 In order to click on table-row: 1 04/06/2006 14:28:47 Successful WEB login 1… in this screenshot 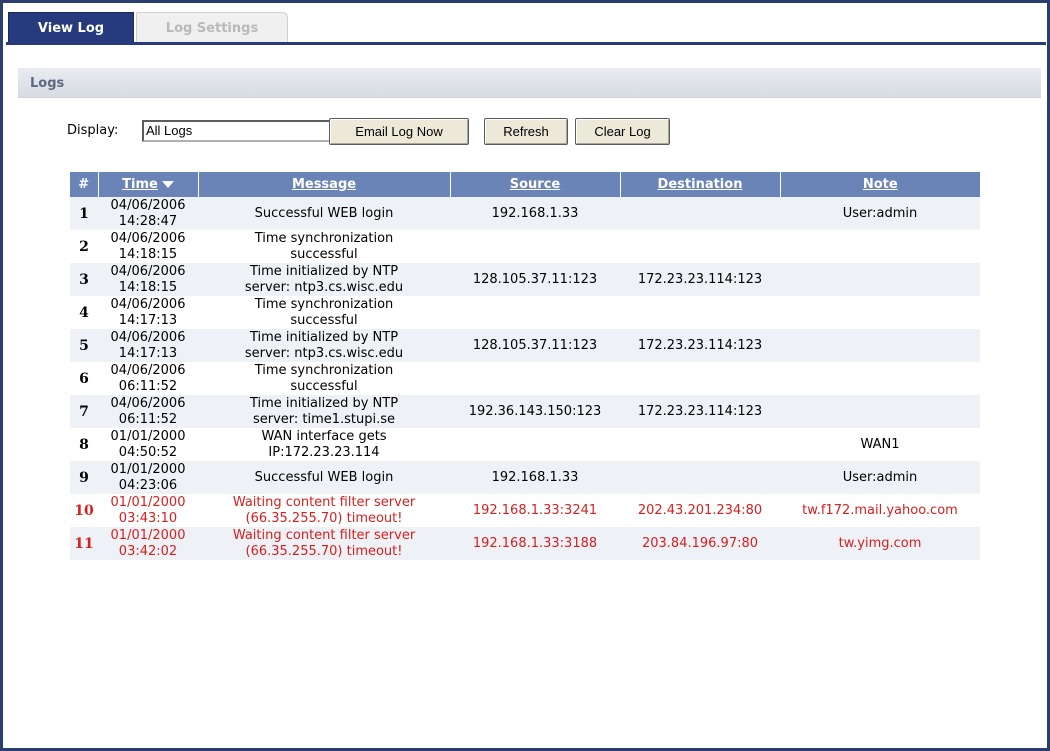, I will do `click(525, 213)`.